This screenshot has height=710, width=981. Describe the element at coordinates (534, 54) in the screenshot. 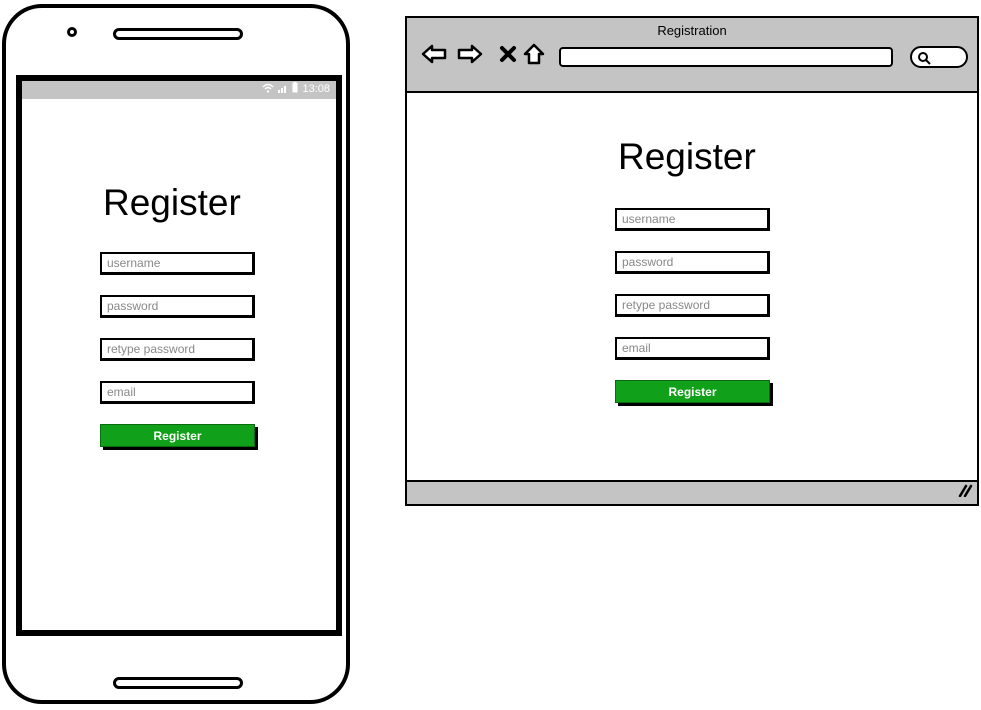

I see `home-icon` at that location.